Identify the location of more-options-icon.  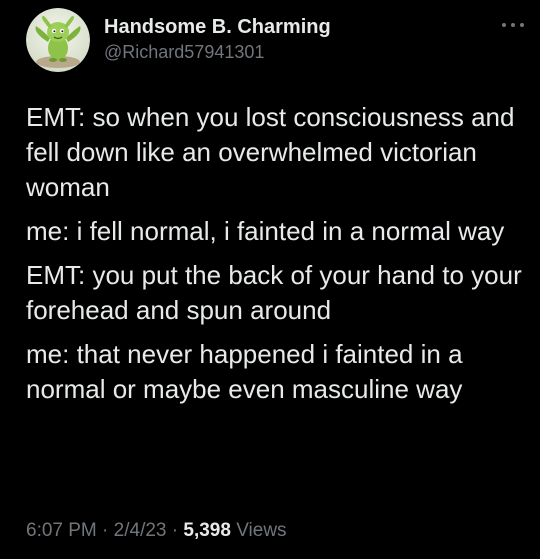
(513, 25).